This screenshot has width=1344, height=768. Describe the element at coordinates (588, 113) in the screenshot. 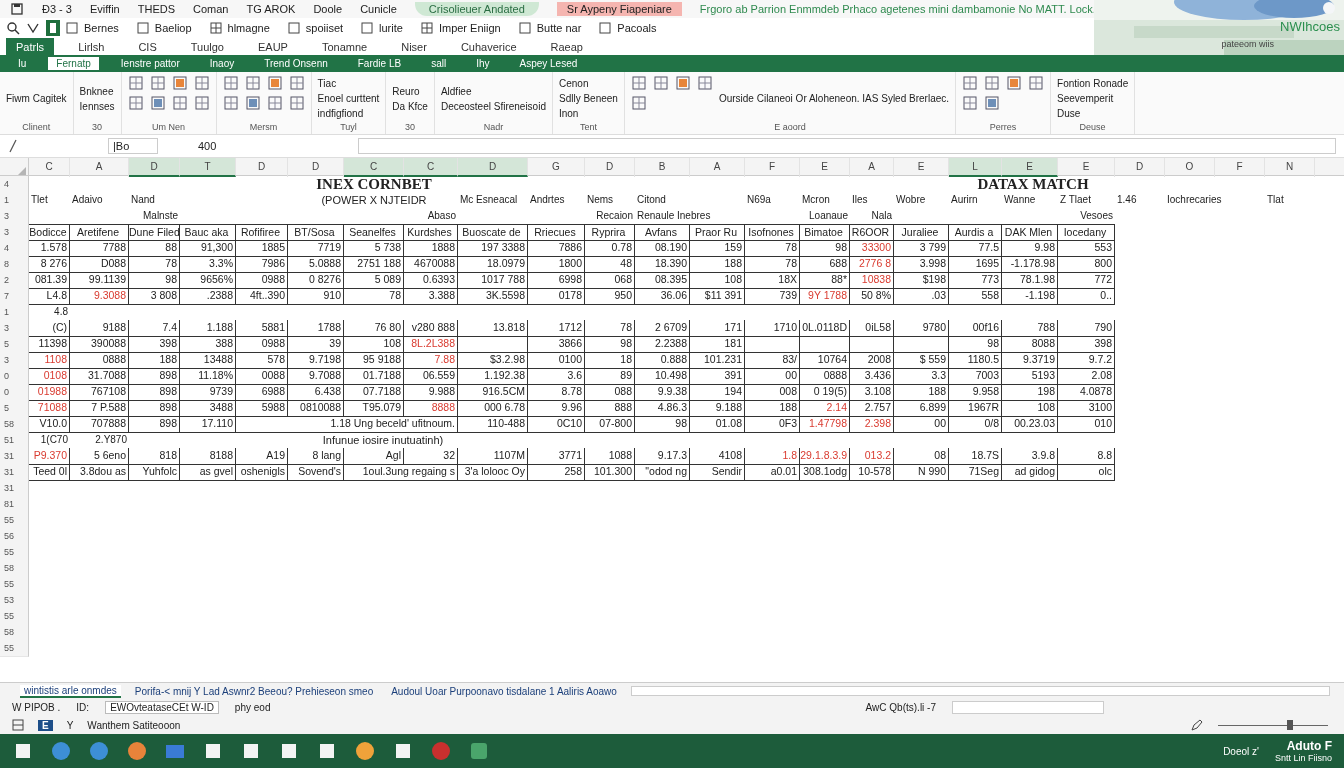

I see `ribbon-button: Inon` at that location.